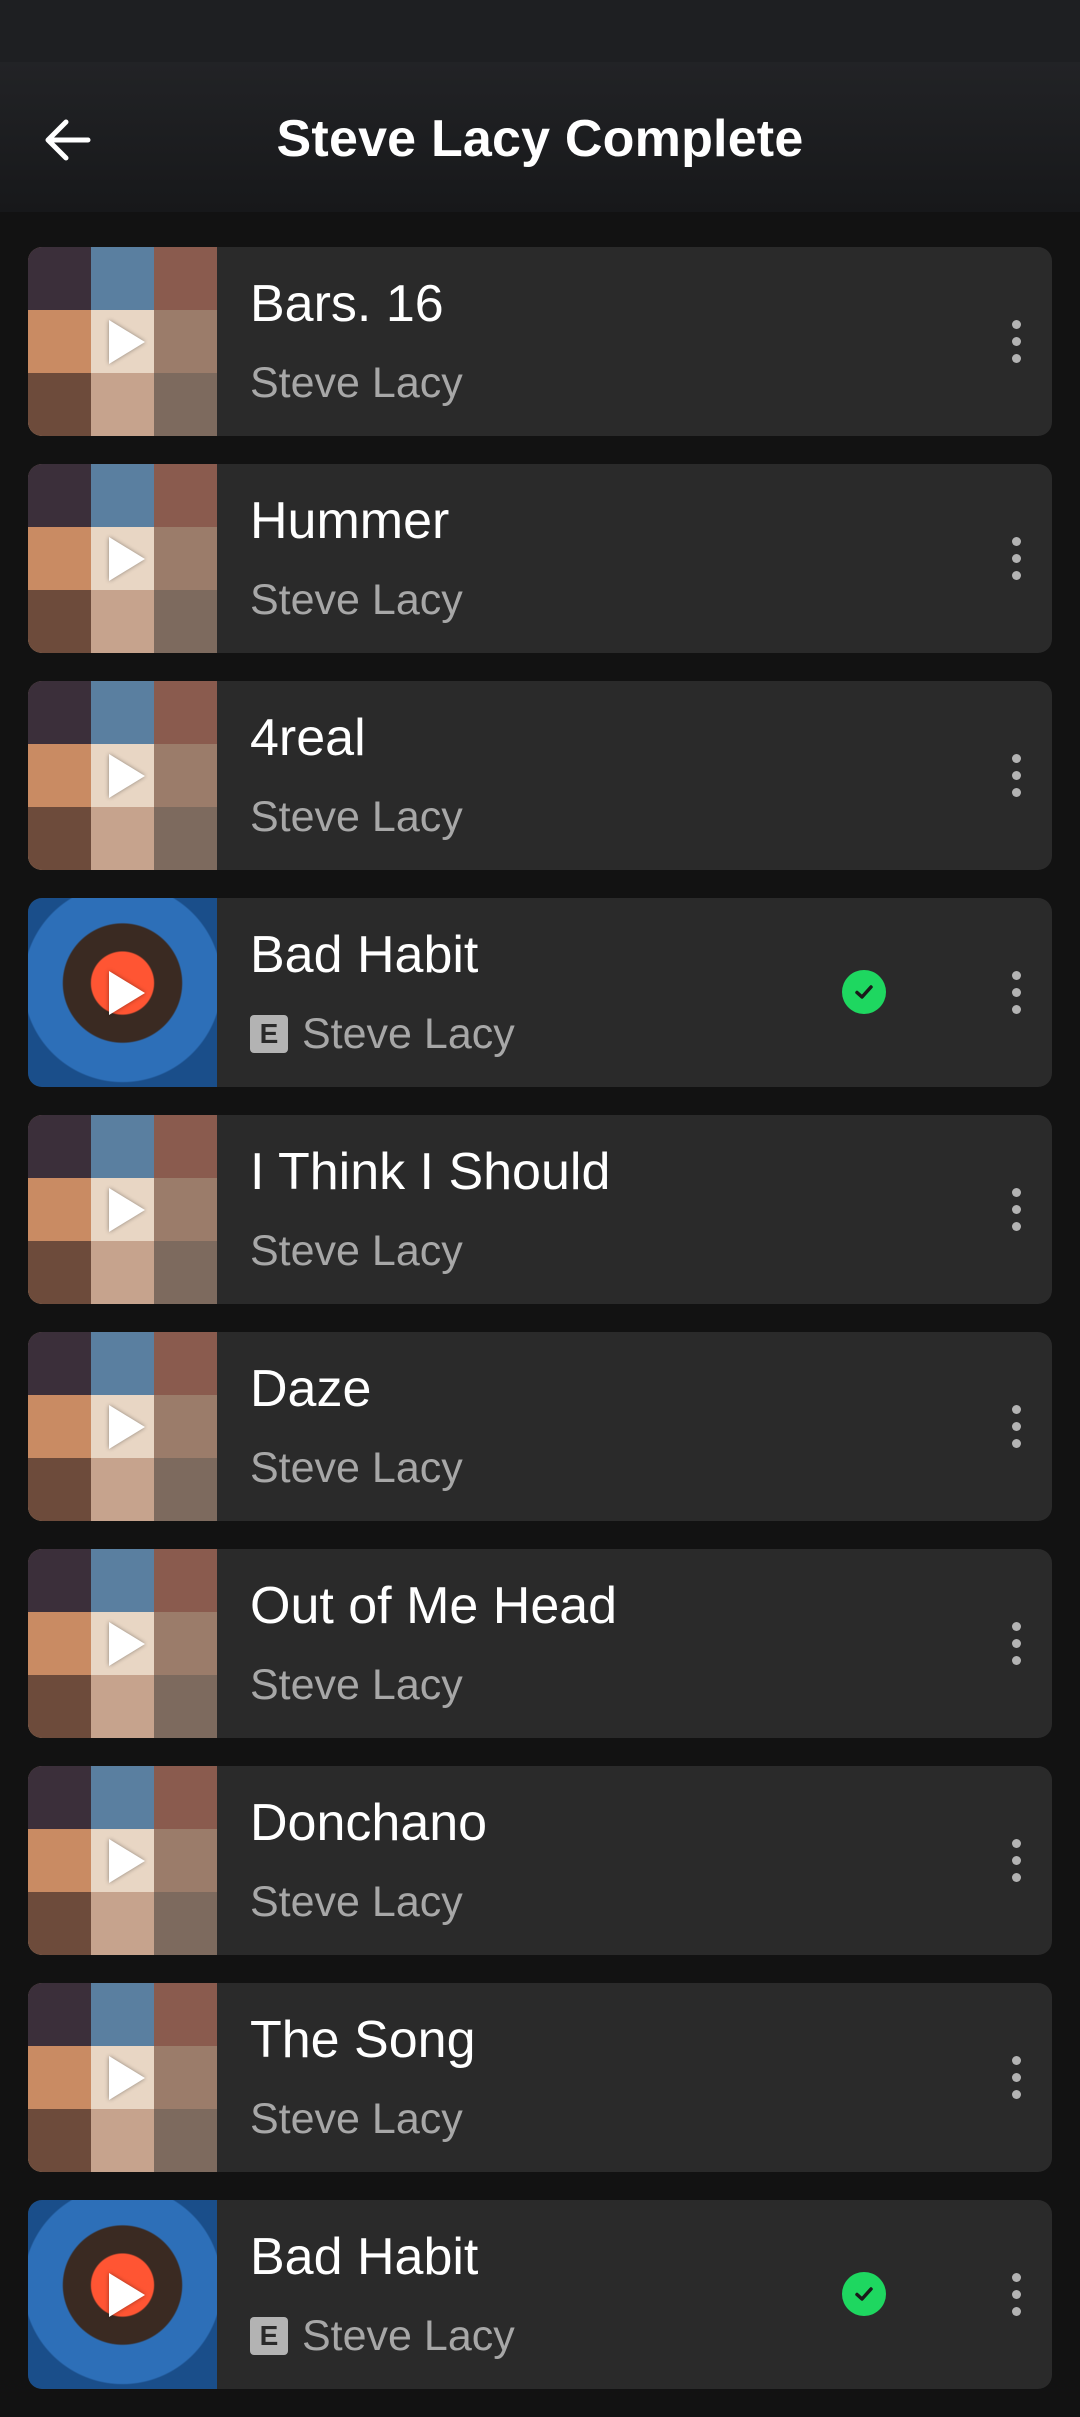 The height and width of the screenshot is (2417, 1080). What do you see at coordinates (269, 1034) in the screenshot?
I see `explicit-badge: E` at bounding box center [269, 1034].